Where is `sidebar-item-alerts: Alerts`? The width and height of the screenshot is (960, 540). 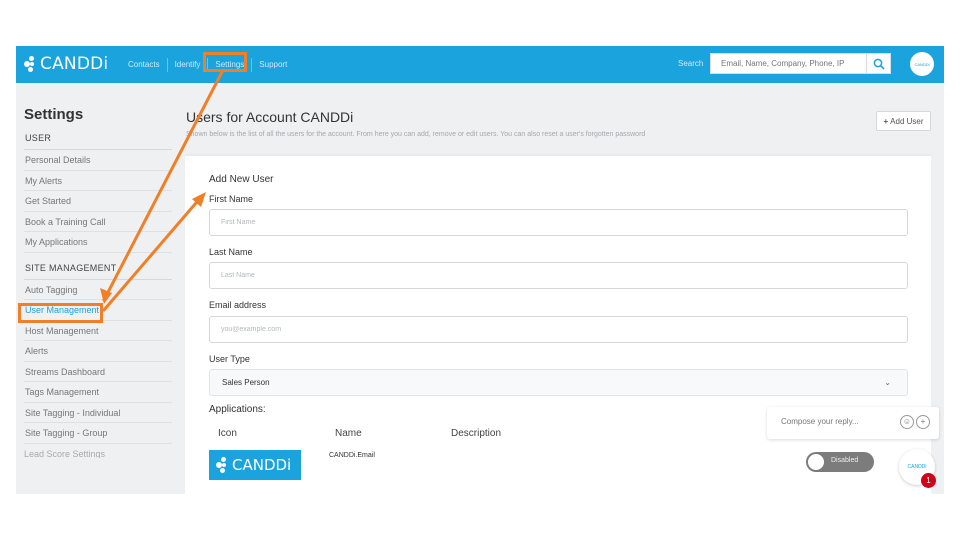
sidebar-item-alerts: Alerts is located at coordinates (98, 351).